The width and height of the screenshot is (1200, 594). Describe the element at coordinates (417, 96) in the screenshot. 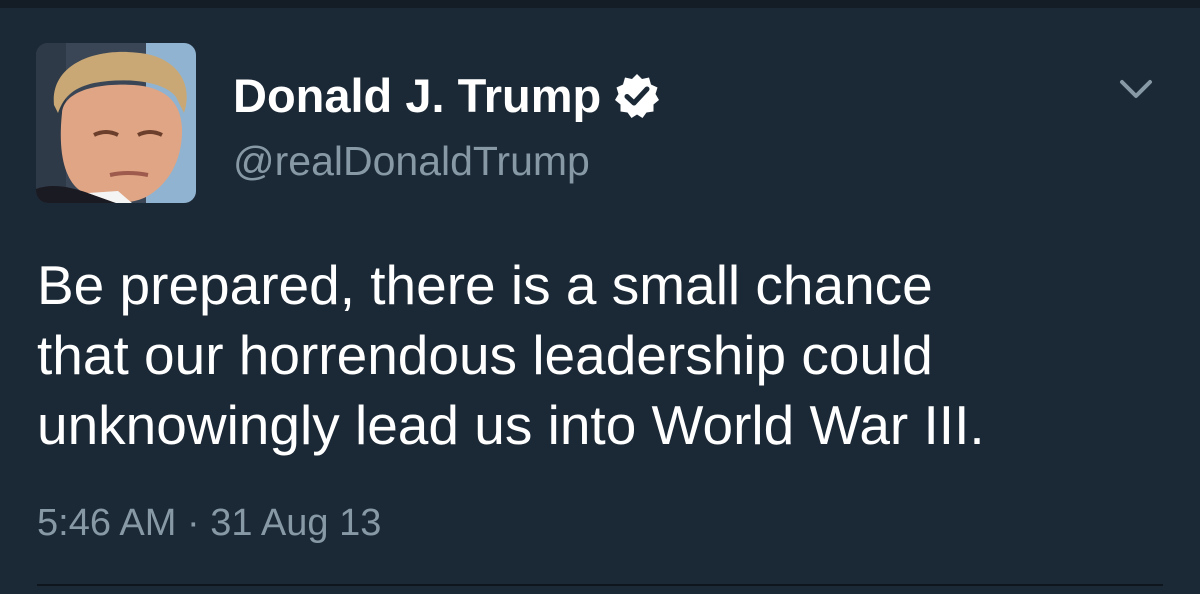

I see `display-name: Donald J. Trump` at that location.